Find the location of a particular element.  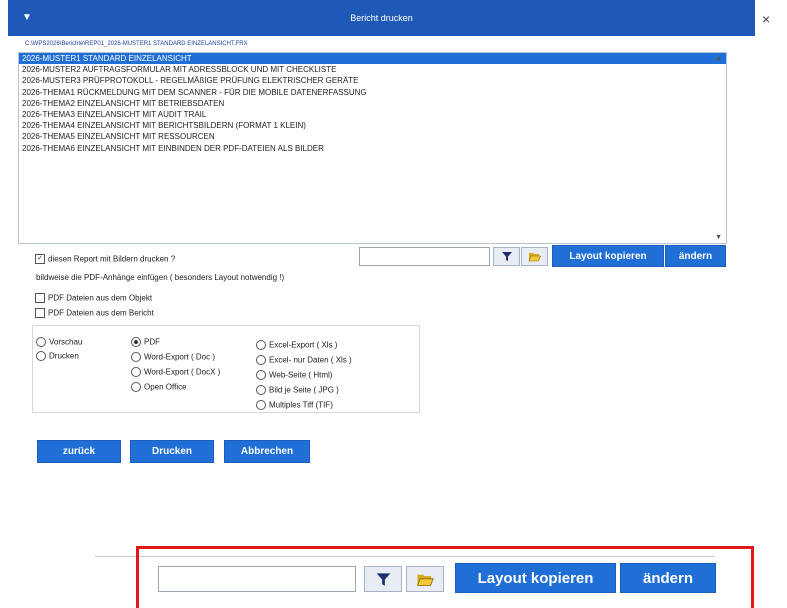

zoom-filter-button is located at coordinates (383, 579).